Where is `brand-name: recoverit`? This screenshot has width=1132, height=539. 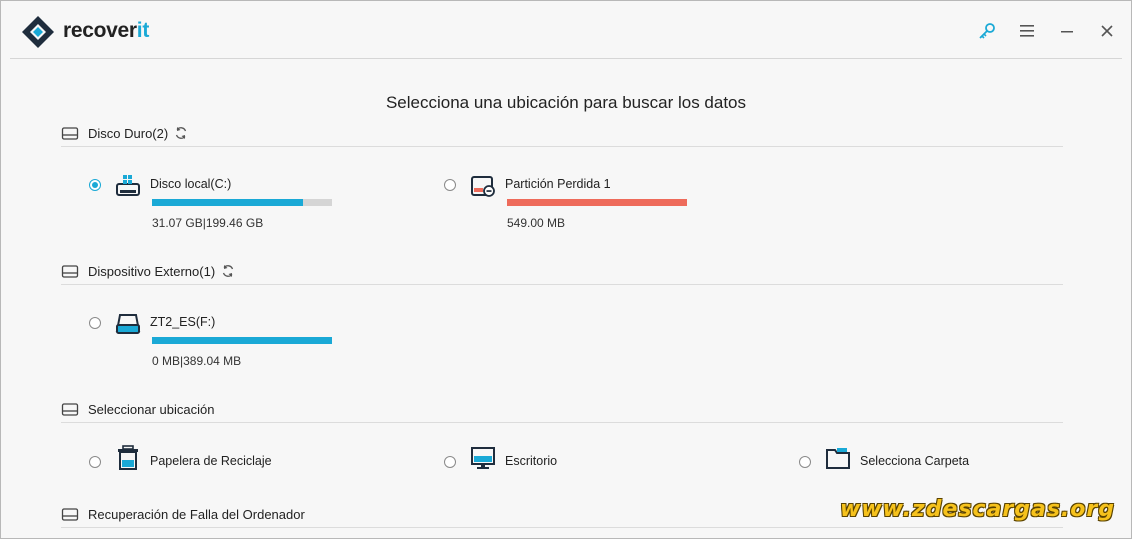
brand-name: recoverit is located at coordinates (106, 31).